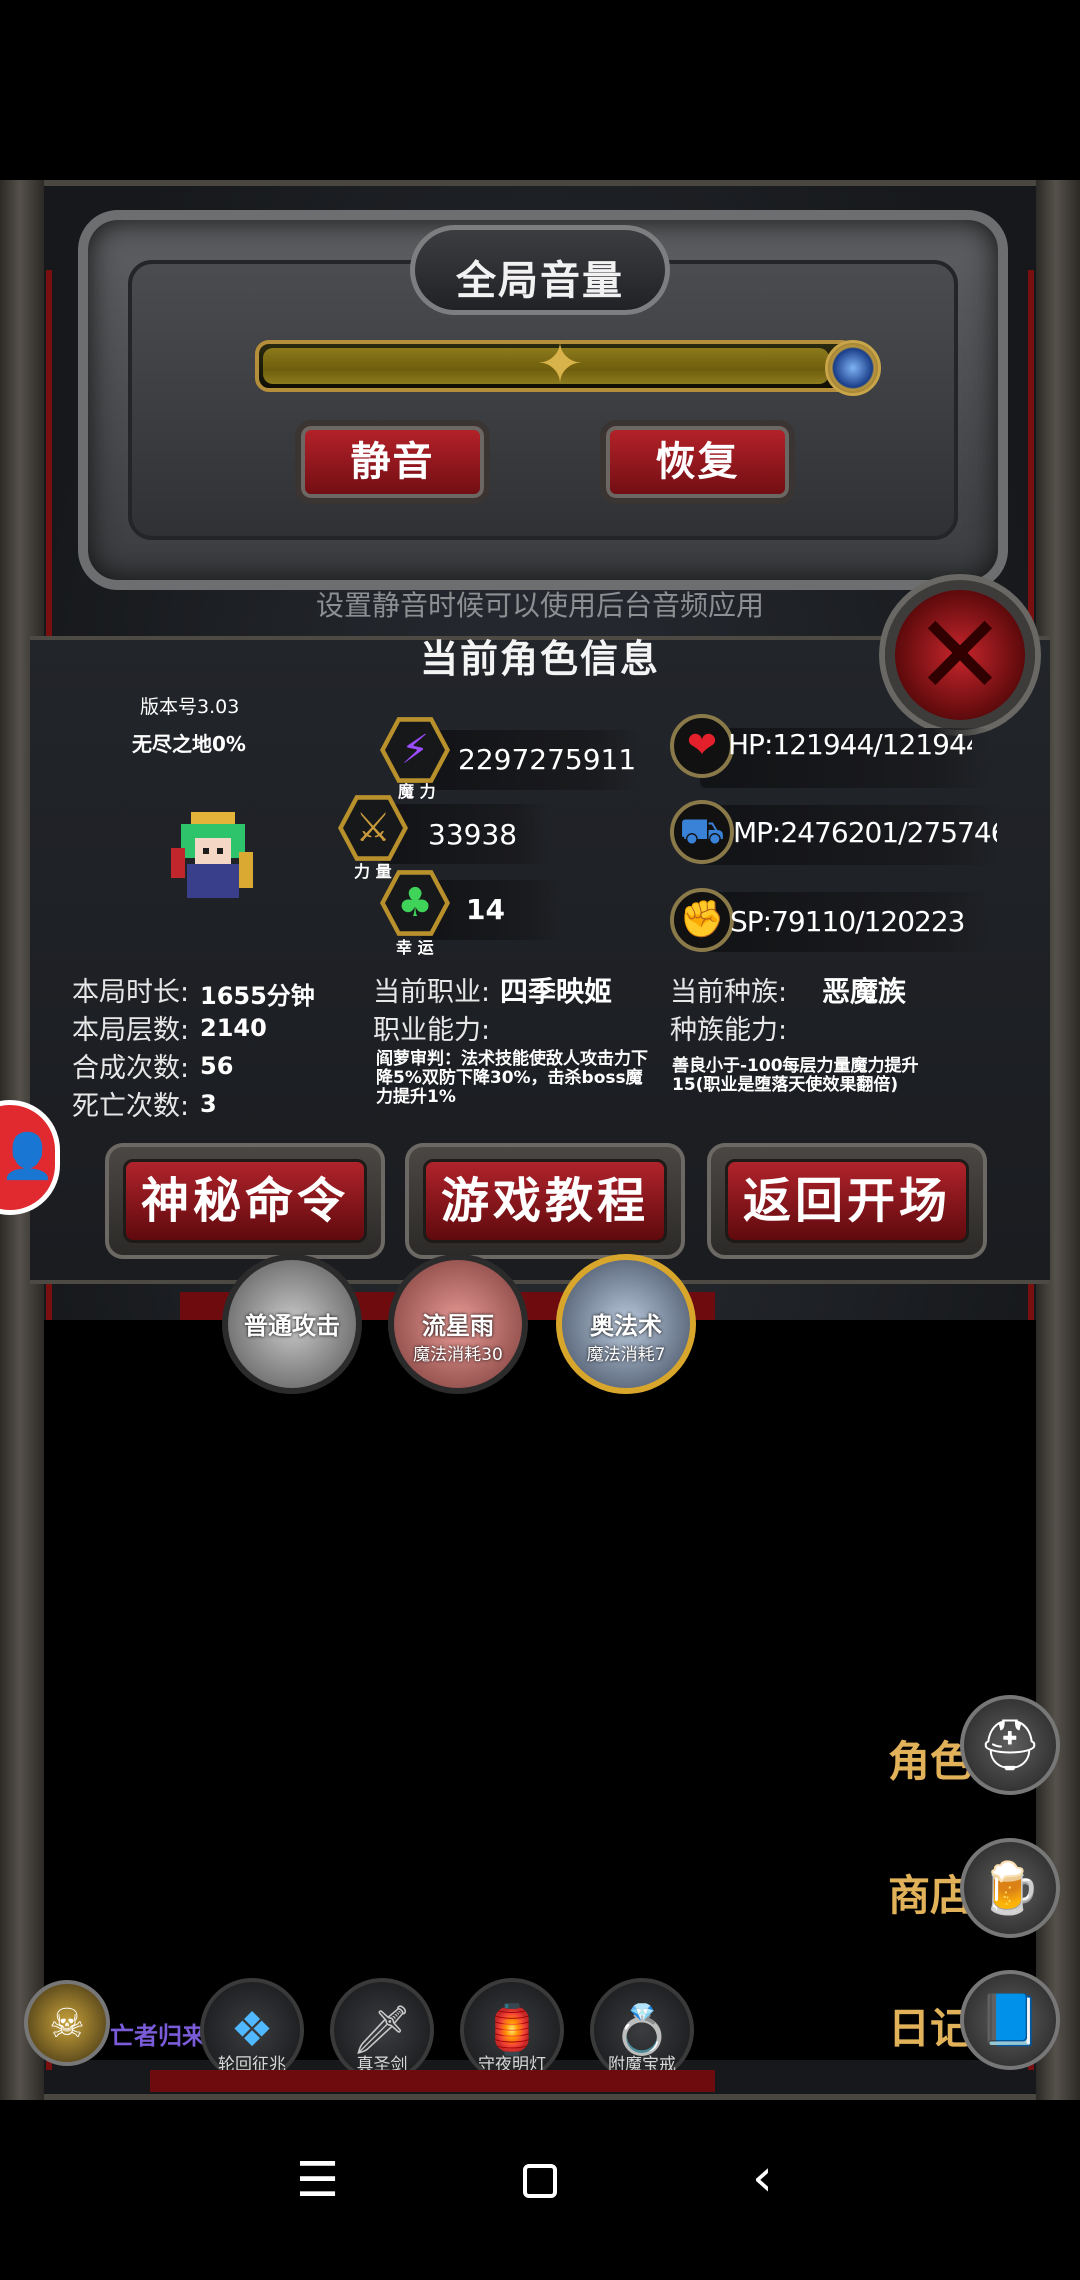 This screenshot has width=1080, height=2280. Describe the element at coordinates (556, 991) in the screenshot. I see `job-value: 四季映姬` at that location.